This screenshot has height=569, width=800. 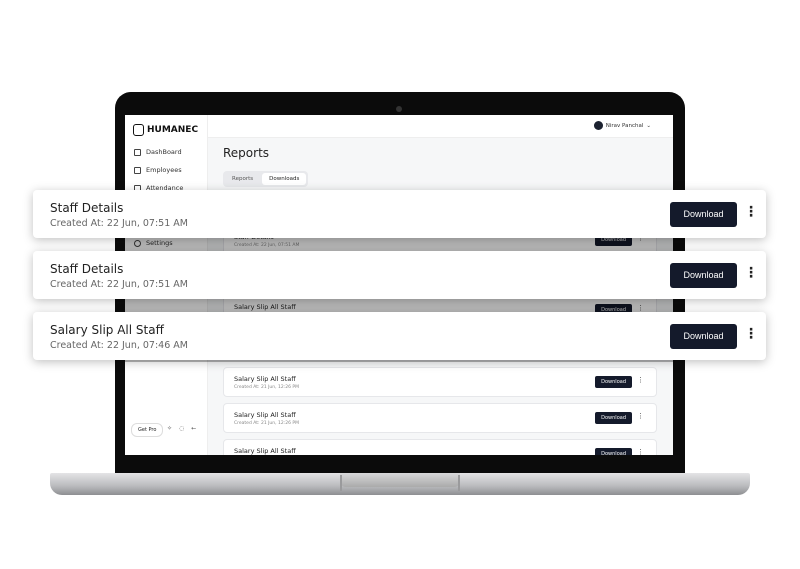 I want to click on sidebar-item-dashboard: DashBoard, so click(x=158, y=152).